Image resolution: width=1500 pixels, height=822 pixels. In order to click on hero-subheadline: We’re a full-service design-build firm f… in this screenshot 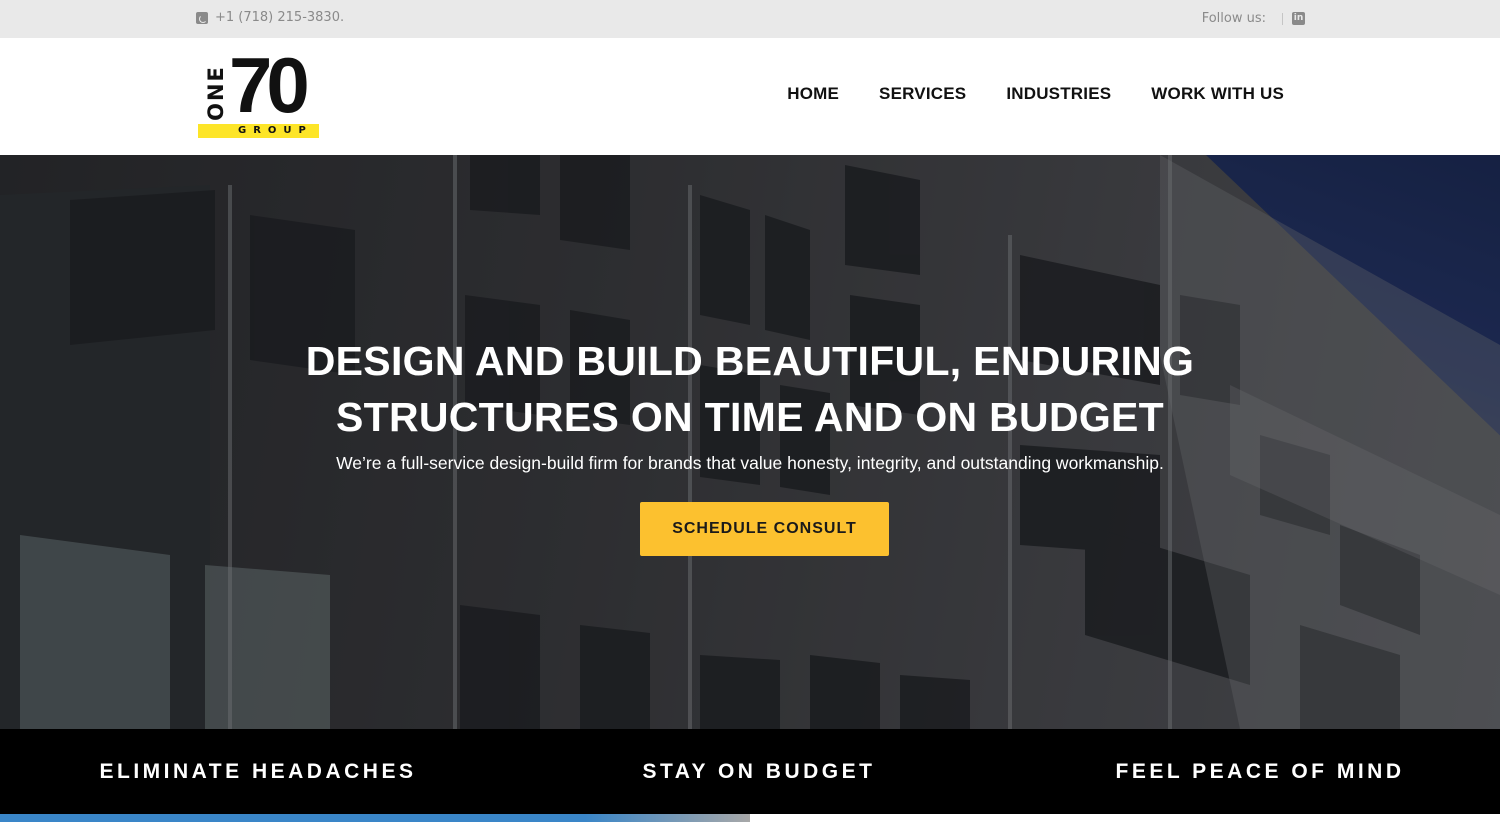, I will do `click(750, 463)`.